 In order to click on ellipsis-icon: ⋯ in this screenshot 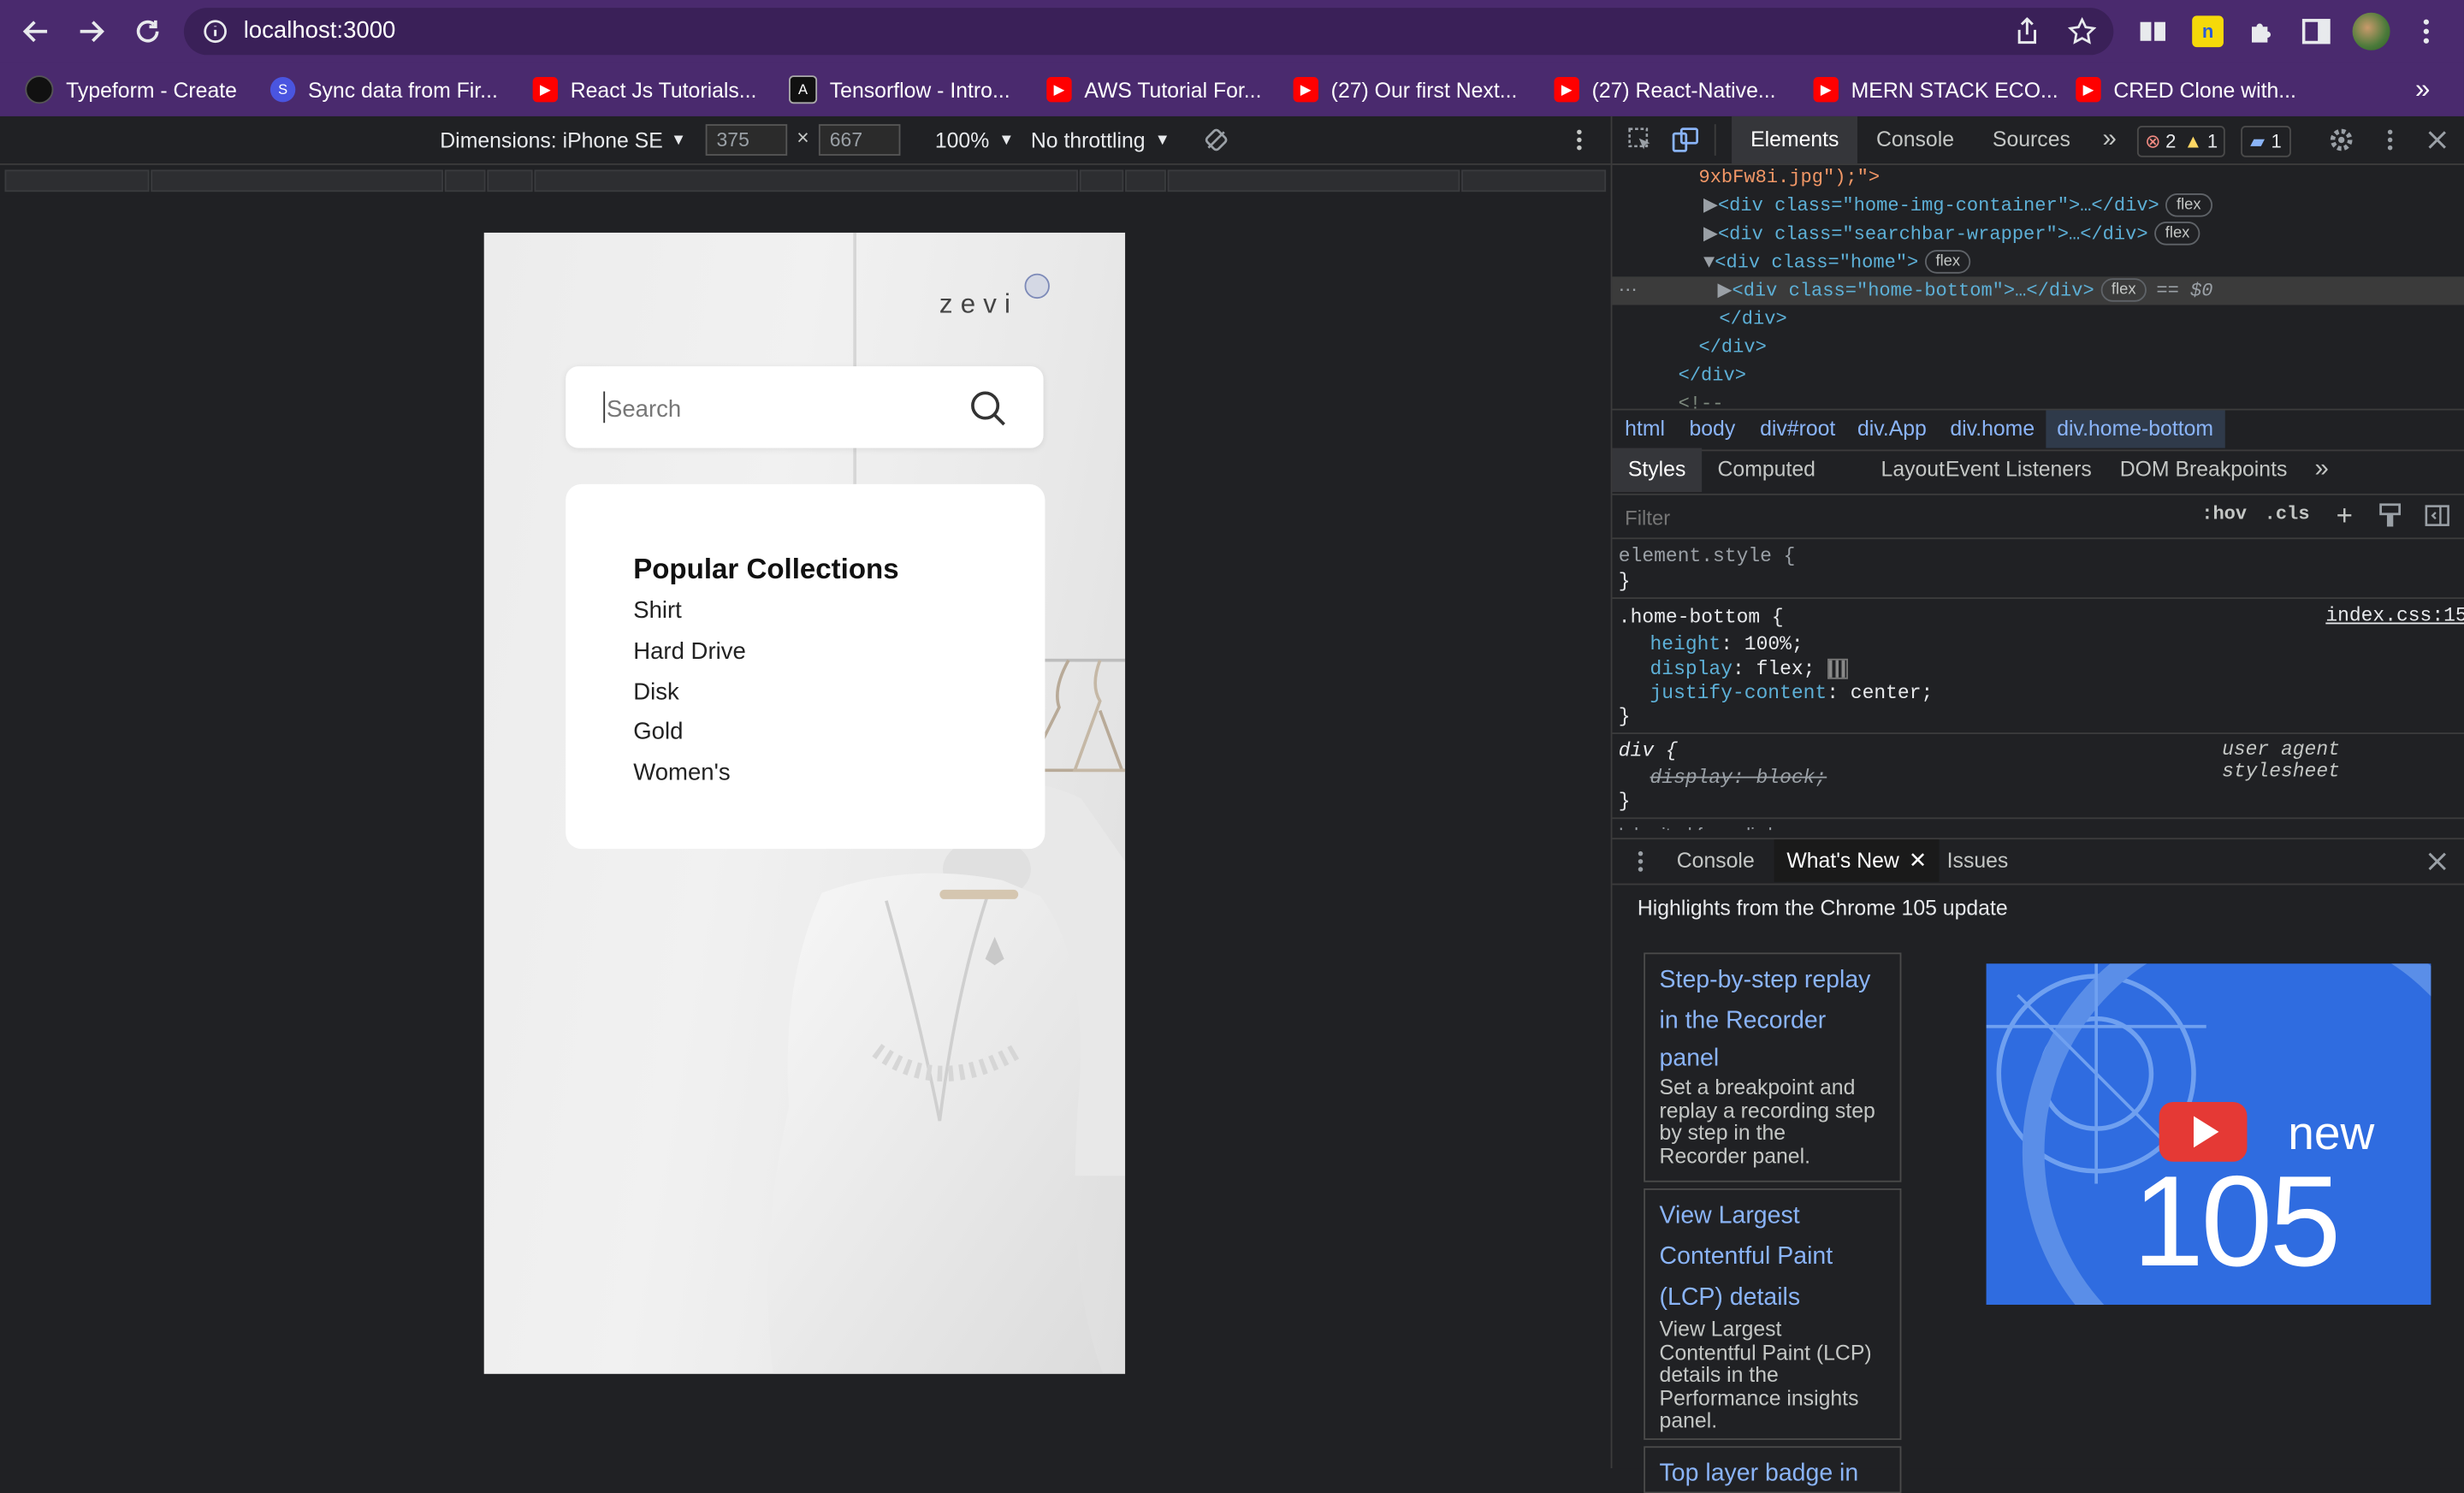, I will do `click(1628, 291)`.